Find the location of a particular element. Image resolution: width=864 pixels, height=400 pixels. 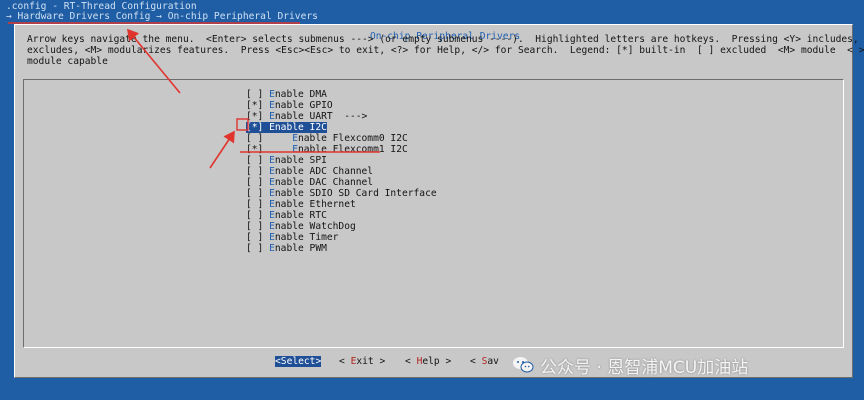

help-button: < Help > is located at coordinates (428, 361).